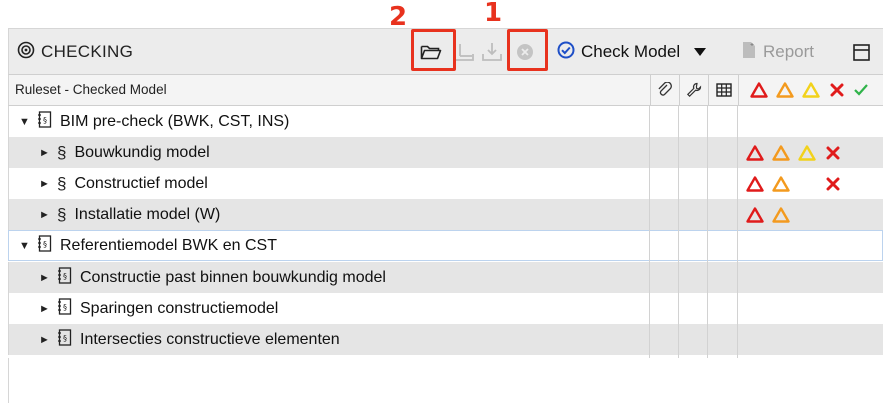  Describe the element at coordinates (142, 152) in the screenshot. I see `row-label: Bouwkundig model` at that location.